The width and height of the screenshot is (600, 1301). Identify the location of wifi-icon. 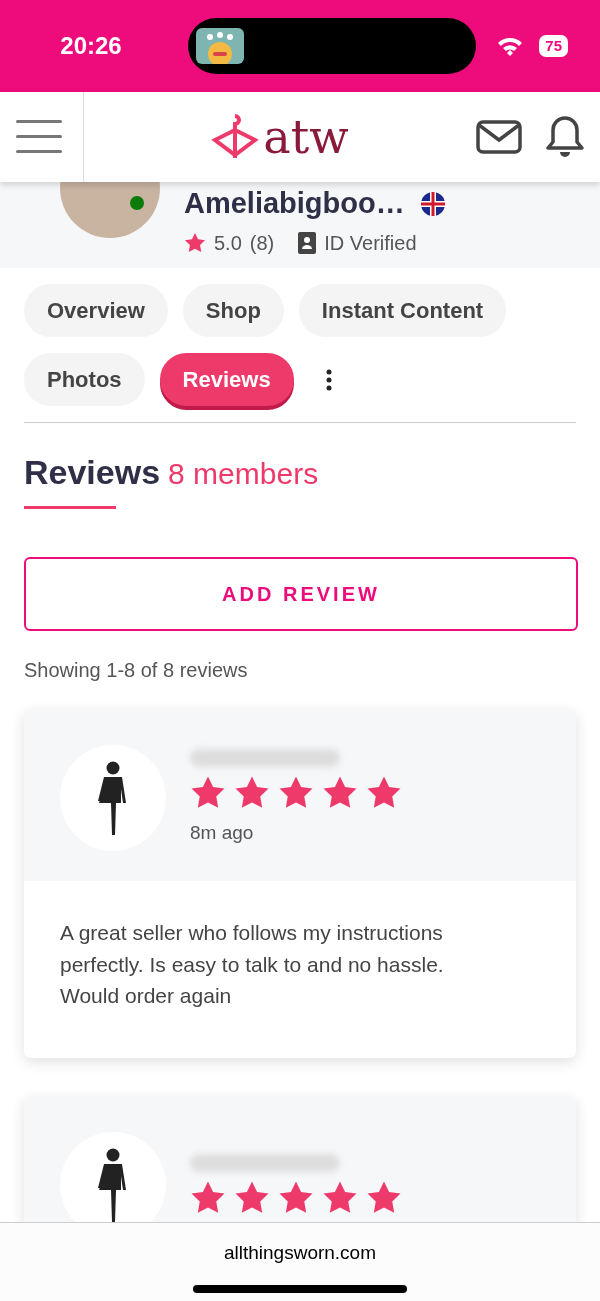
(510, 46).